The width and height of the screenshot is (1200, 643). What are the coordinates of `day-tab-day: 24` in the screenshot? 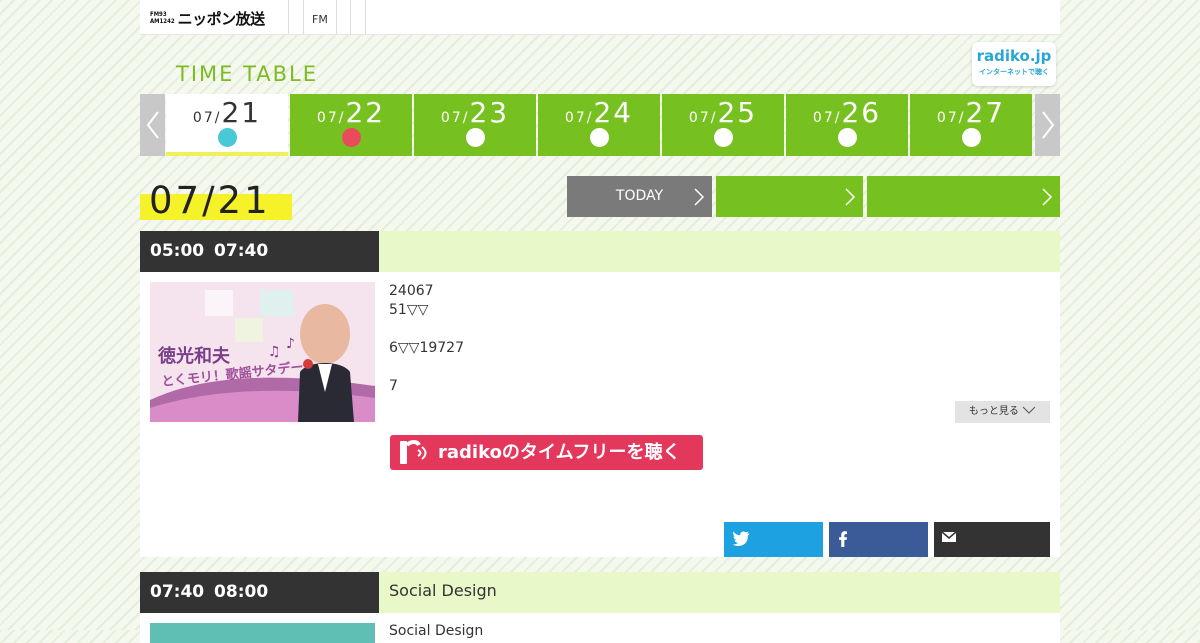 It's located at (613, 112).